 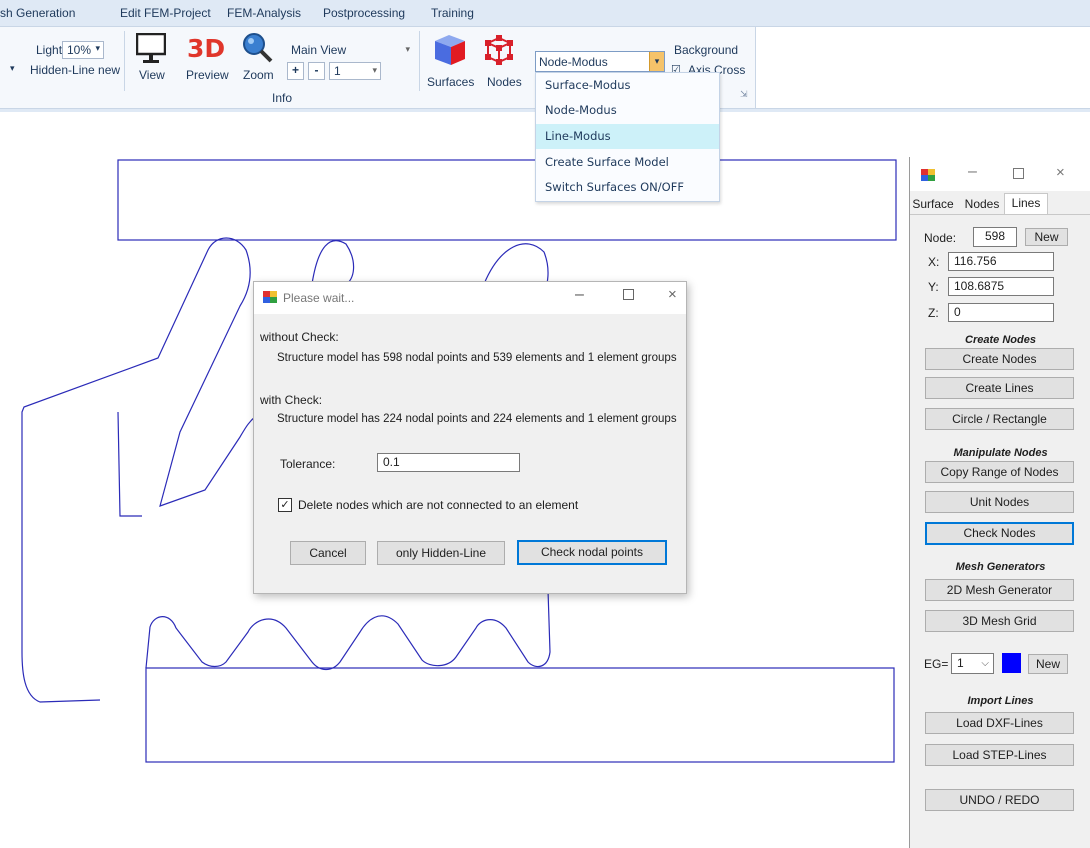 I want to click on dropdown-item-switch-surfaces: Switch Surfaces ON/OFF, so click(x=627, y=187).